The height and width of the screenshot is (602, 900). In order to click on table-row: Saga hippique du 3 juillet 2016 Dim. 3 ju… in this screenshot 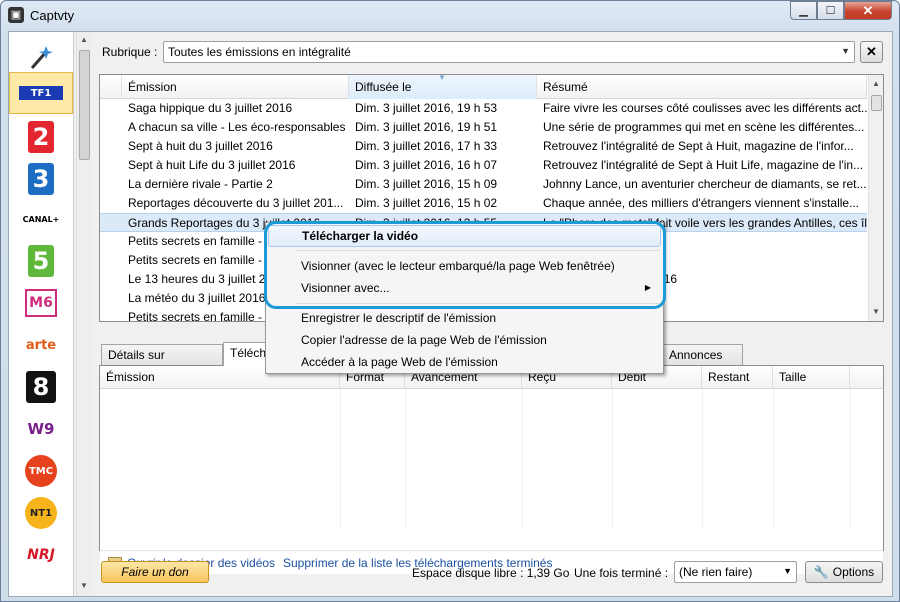, I will do `click(483, 108)`.